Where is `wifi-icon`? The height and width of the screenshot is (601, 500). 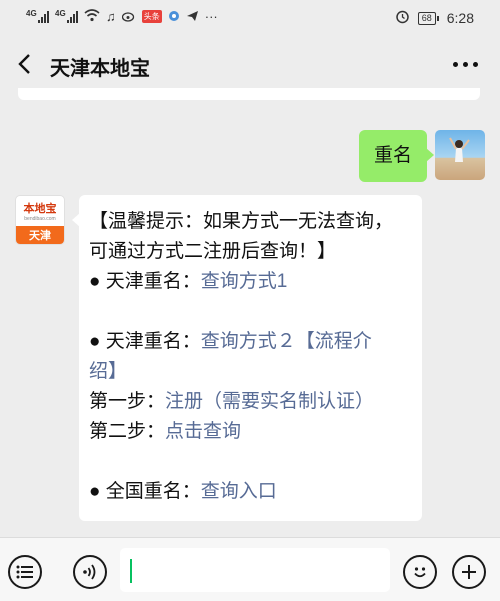
wifi-icon is located at coordinates (92, 16).